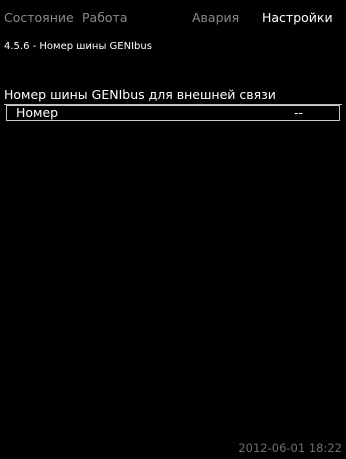 The width and height of the screenshot is (346, 459). Describe the element at coordinates (78, 46) in the screenshot. I see `menu-breadcrumb: 4.5.6 - Номер шины GENIbus` at that location.